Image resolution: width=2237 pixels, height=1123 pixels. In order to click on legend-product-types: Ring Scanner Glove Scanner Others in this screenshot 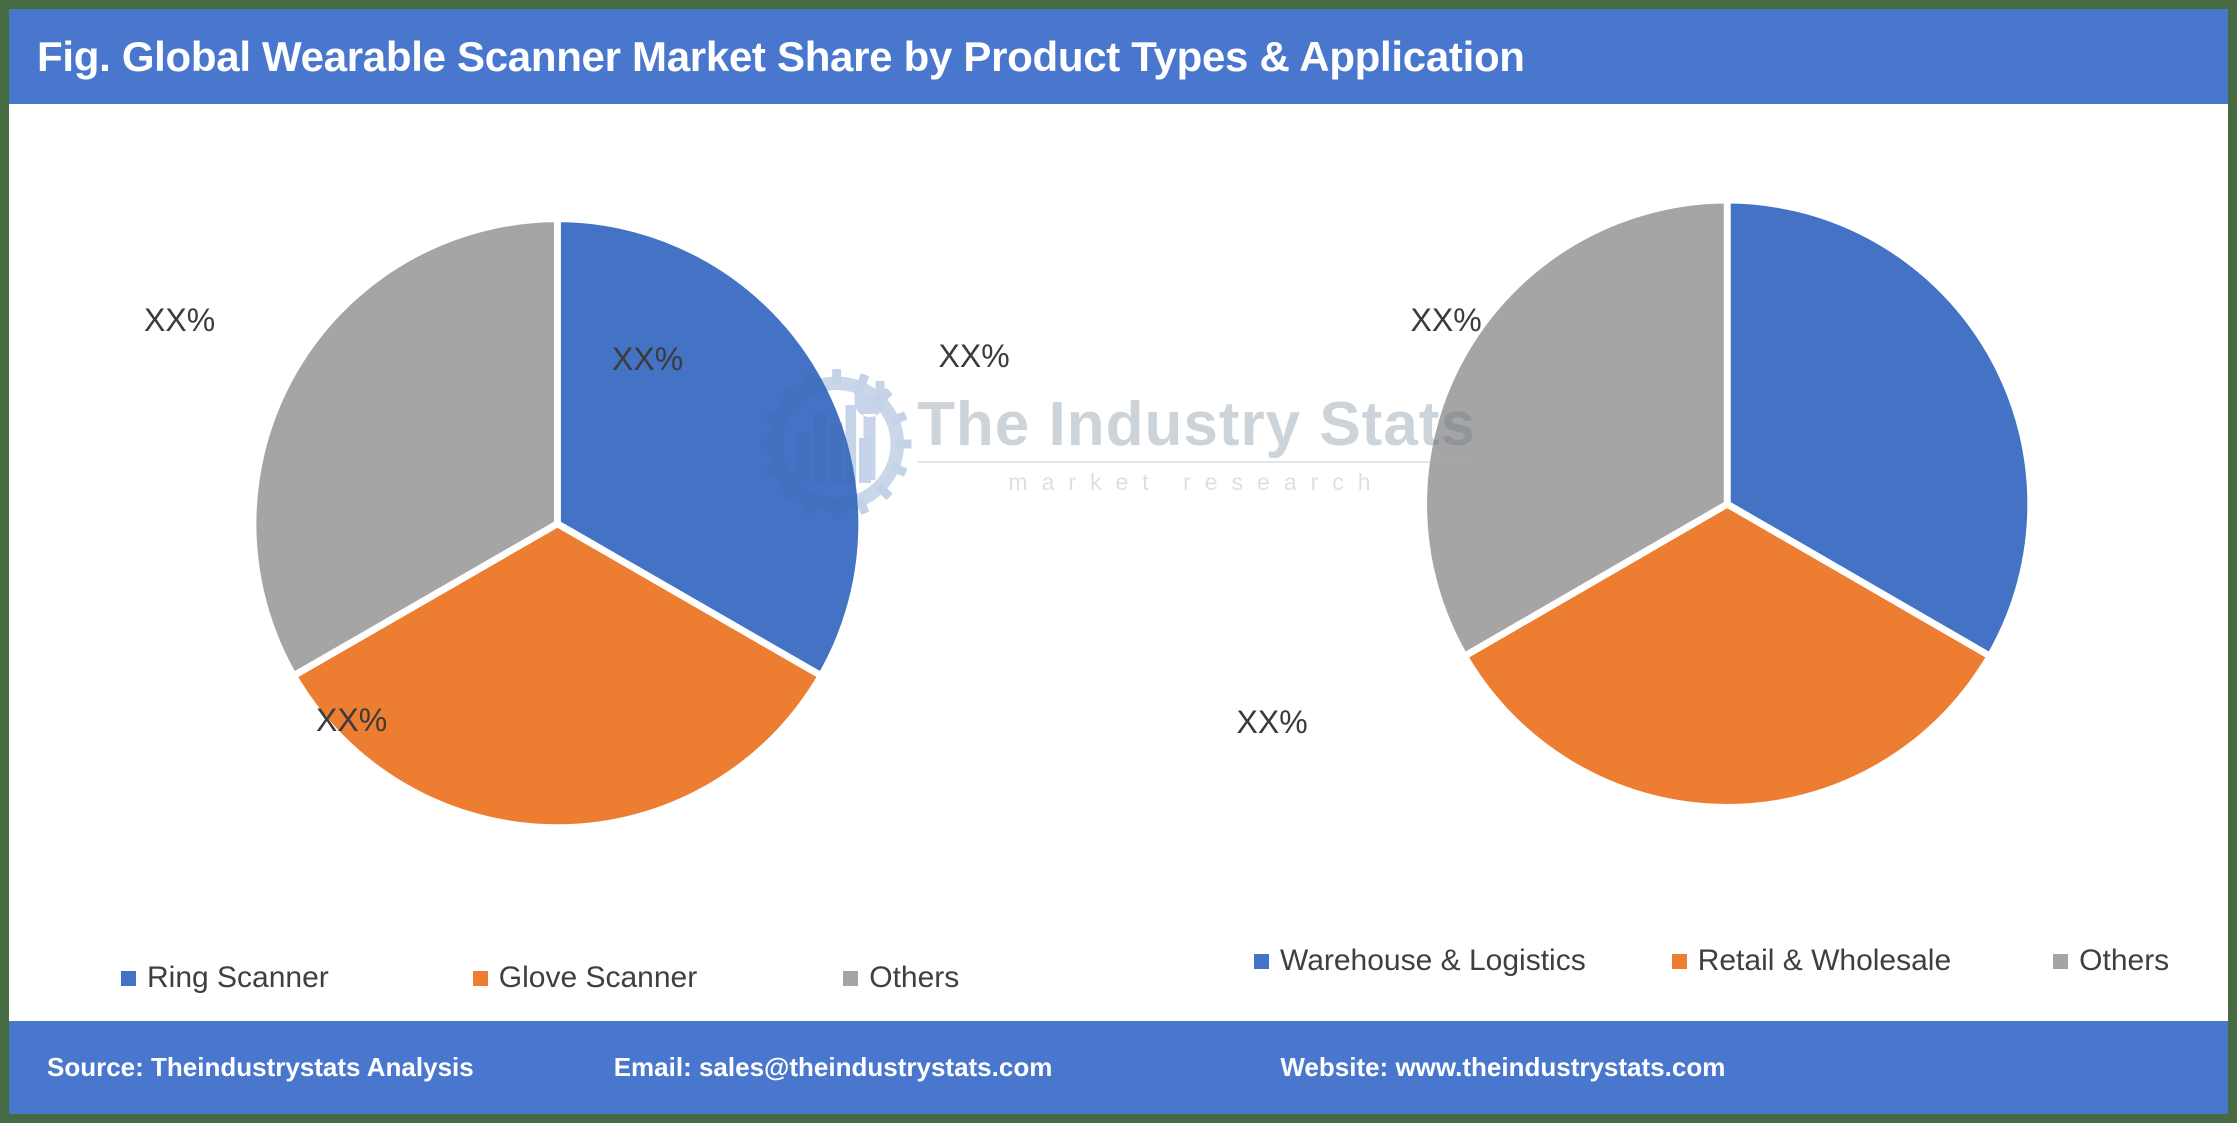, I will do `click(566, 978)`.